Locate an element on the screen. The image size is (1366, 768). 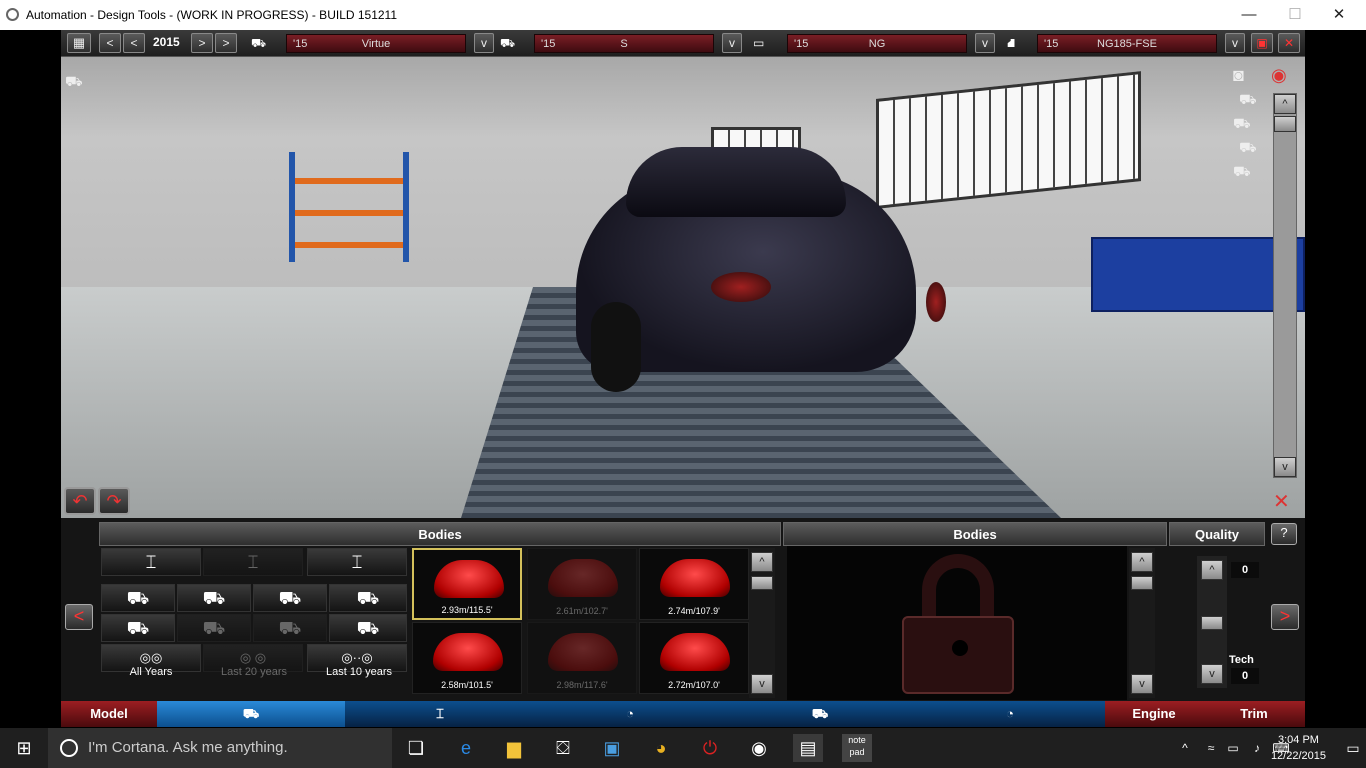
zoom-down-button: v is located at coordinates (1285, 467).